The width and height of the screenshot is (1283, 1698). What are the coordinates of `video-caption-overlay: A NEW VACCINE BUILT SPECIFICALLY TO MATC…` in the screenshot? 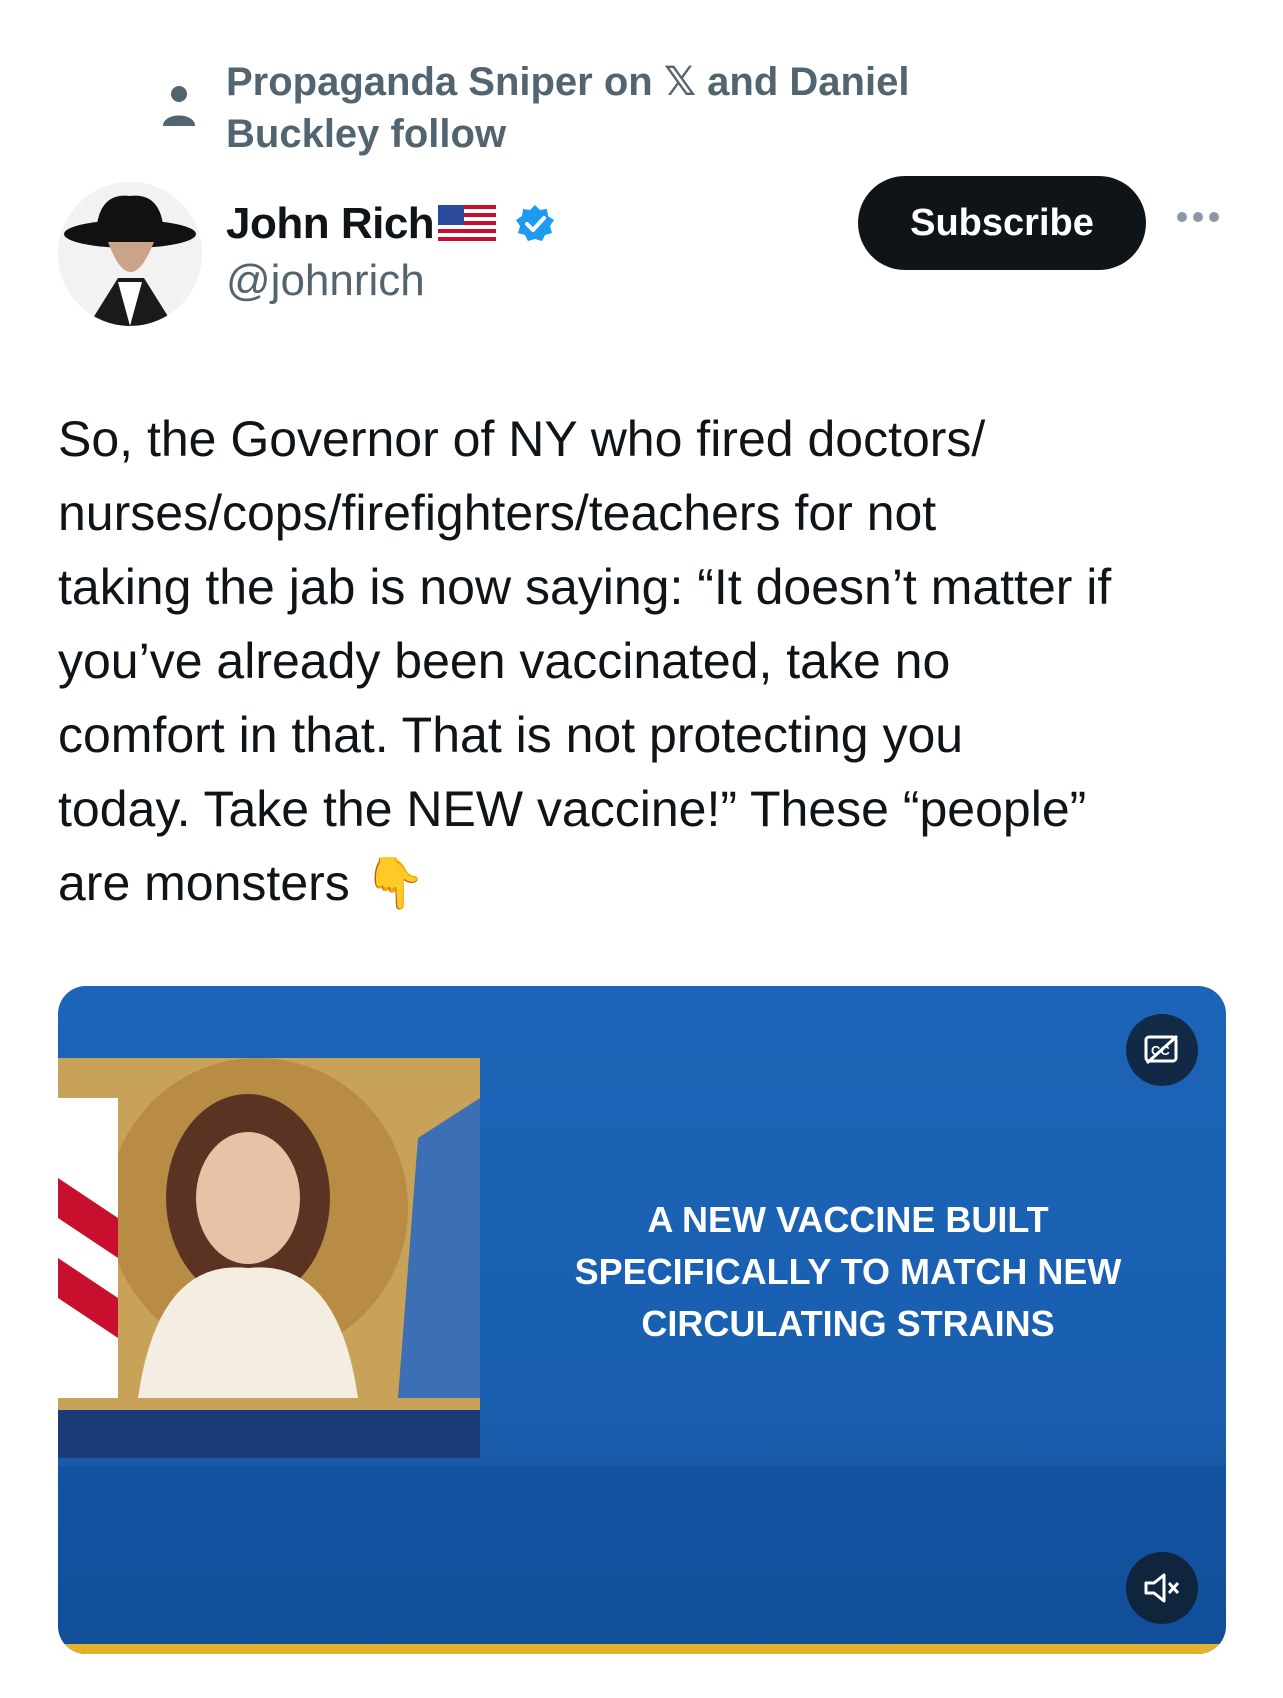 It's located at (848, 1271).